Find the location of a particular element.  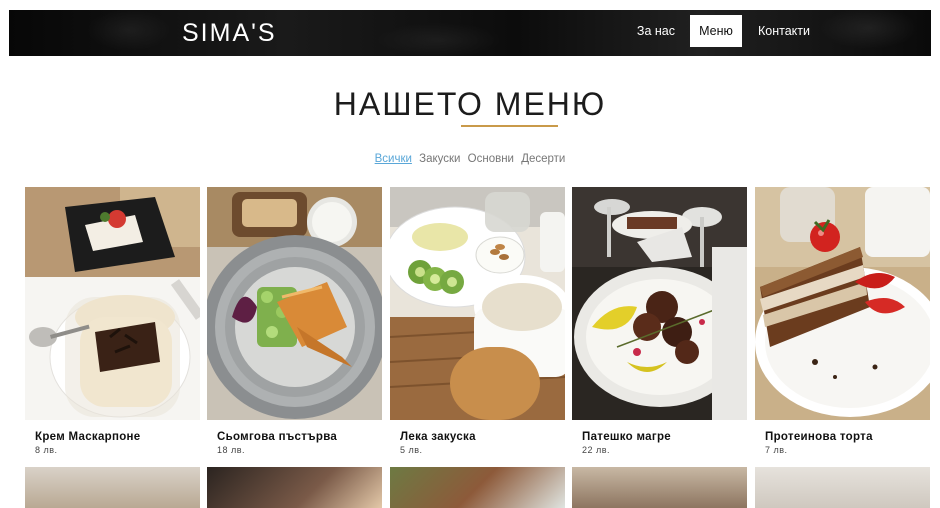

nav-item-contacts: Контакти is located at coordinates (784, 31).